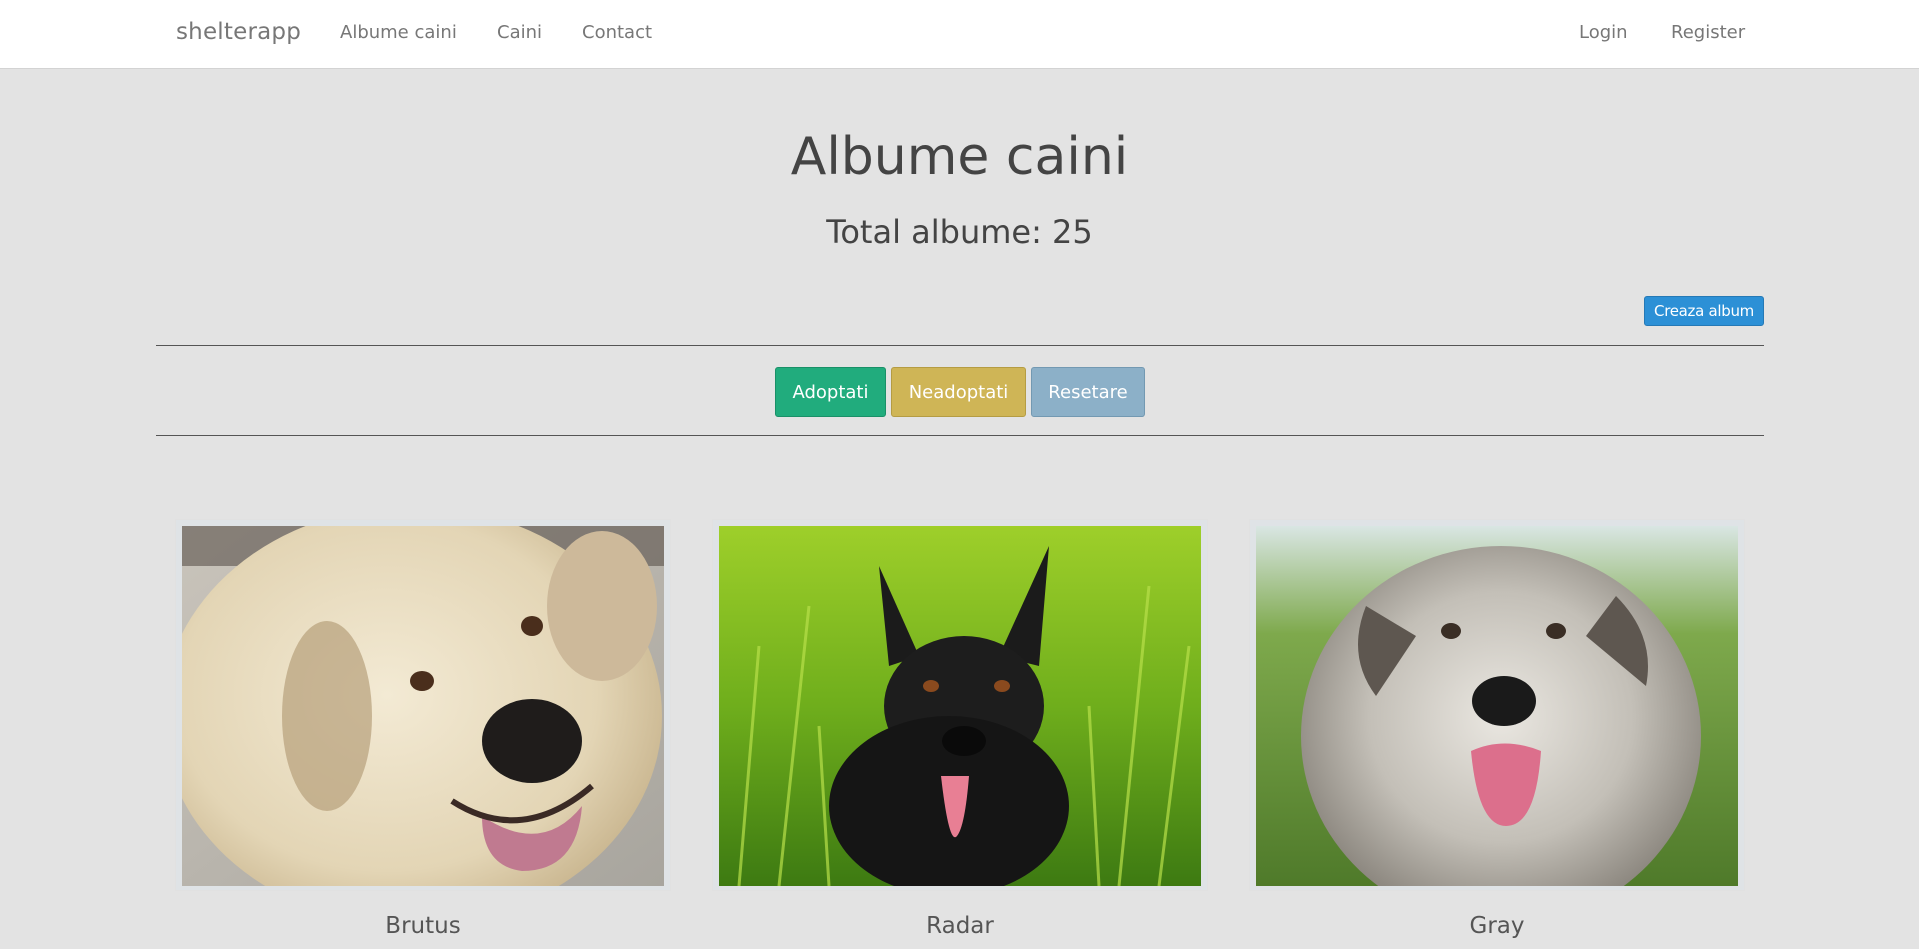 The image size is (1919, 949). I want to click on album-count: Total albume: 25, so click(959, 232).